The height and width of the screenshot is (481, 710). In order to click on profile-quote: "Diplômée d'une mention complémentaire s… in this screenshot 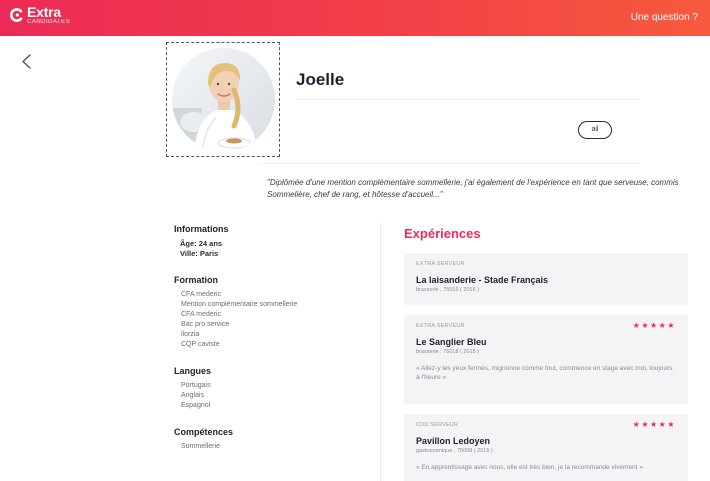, I will do `click(473, 188)`.